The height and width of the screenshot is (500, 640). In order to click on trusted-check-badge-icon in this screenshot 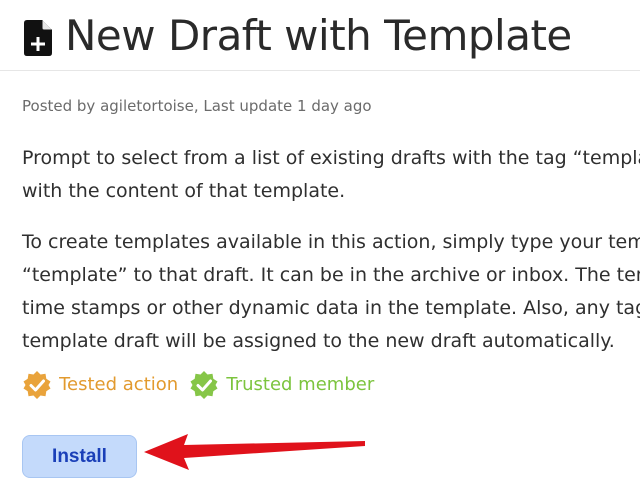, I will do `click(204, 385)`.